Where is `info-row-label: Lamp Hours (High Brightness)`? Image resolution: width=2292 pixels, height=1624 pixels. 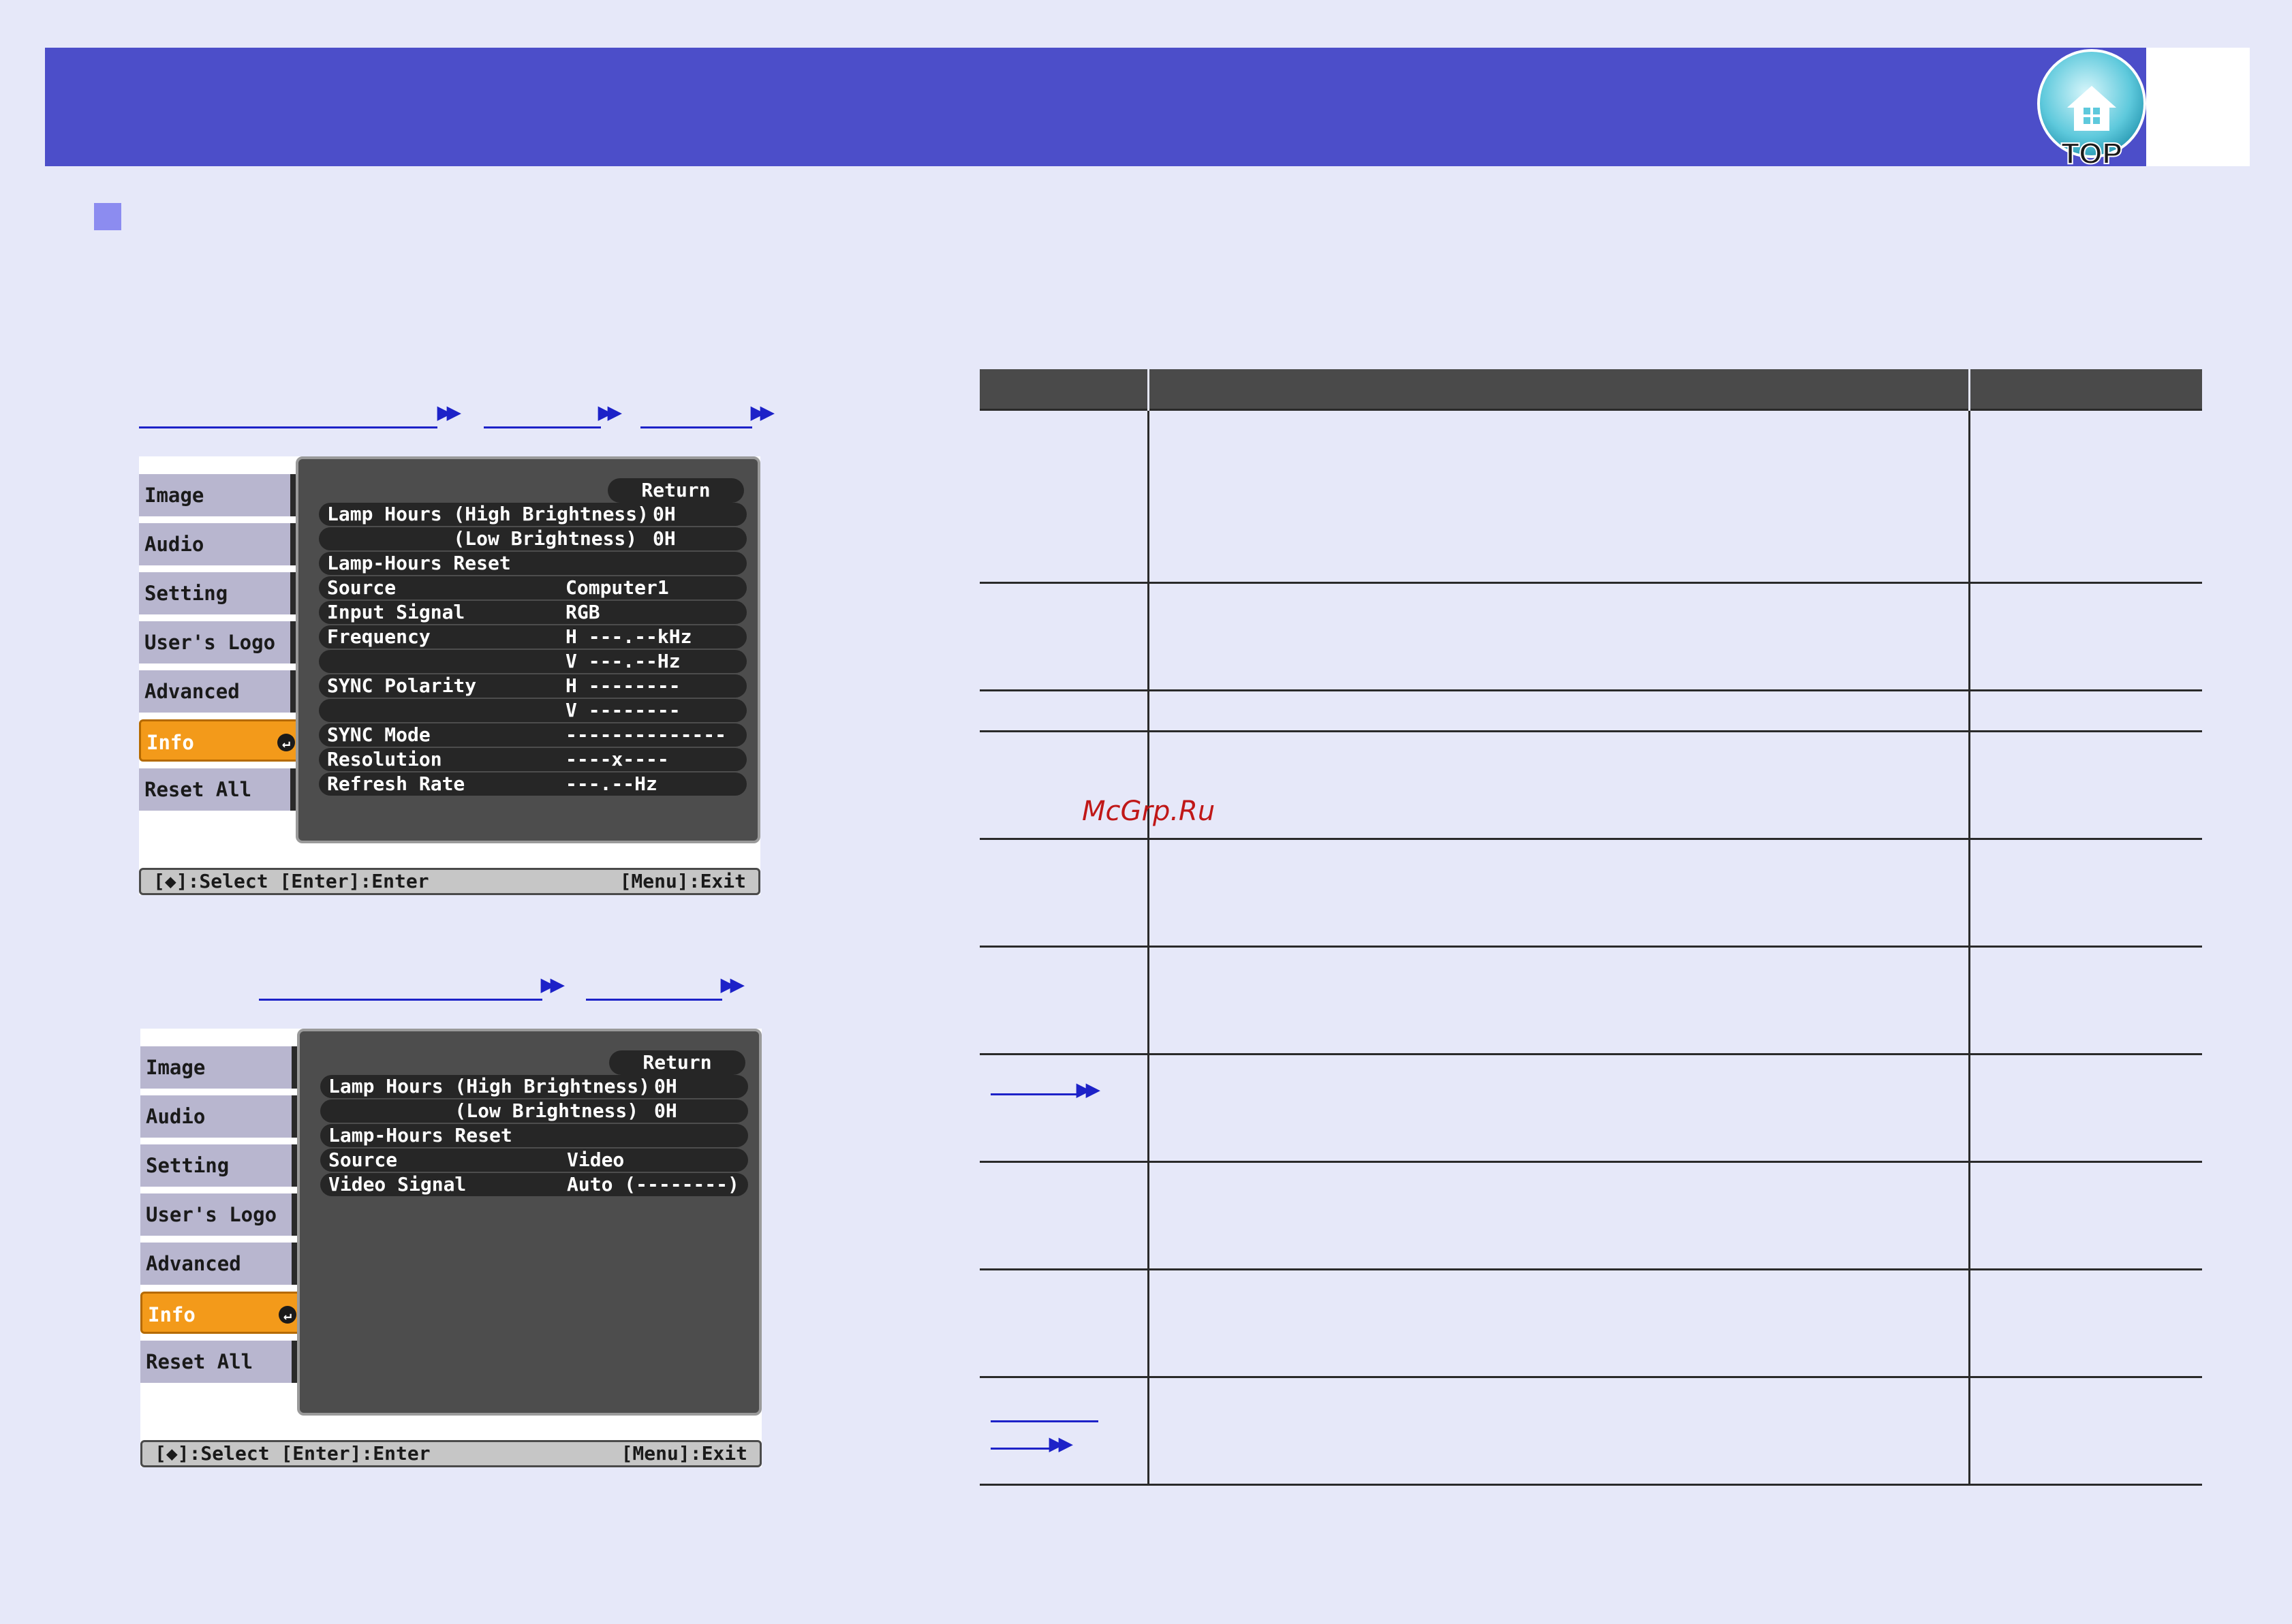 info-row-label: Lamp Hours (High Brightness) is located at coordinates (489, 1086).